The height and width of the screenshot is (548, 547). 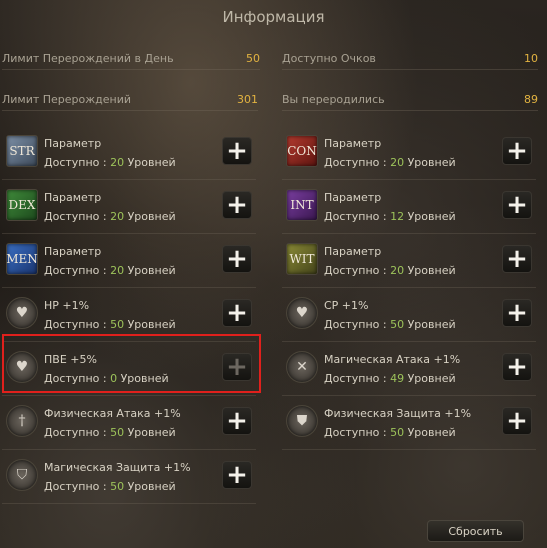 I want to click on upgrade-availability: Доступно : 49 Уровней, so click(x=390, y=378).